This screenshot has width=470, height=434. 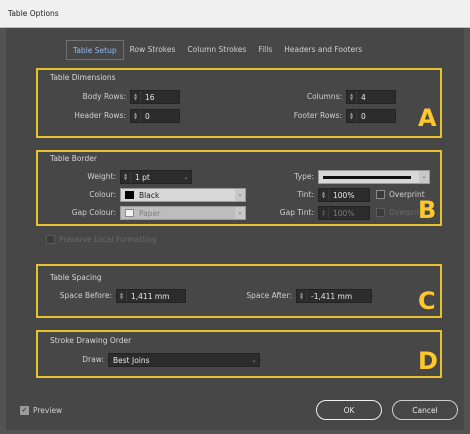 What do you see at coordinates (24, 410) in the screenshot?
I see `checkbox-box: ✓` at bounding box center [24, 410].